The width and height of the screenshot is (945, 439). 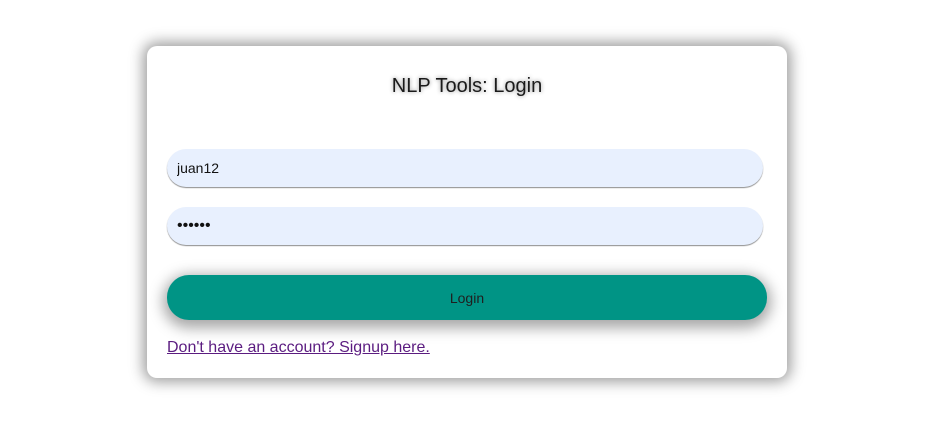 I want to click on login-button: Login, so click(x=467, y=297).